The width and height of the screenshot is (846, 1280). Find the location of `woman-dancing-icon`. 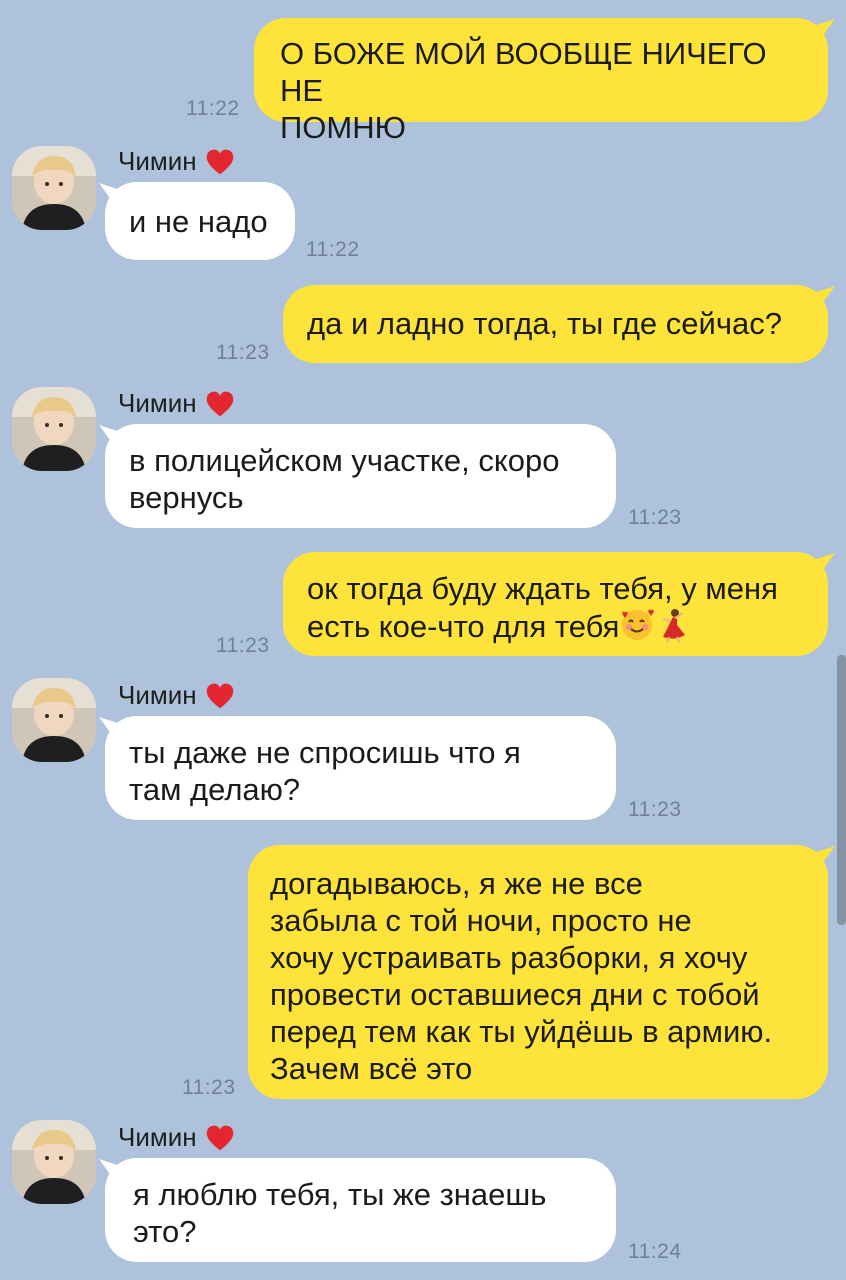

woman-dancing-icon is located at coordinates (674, 626).